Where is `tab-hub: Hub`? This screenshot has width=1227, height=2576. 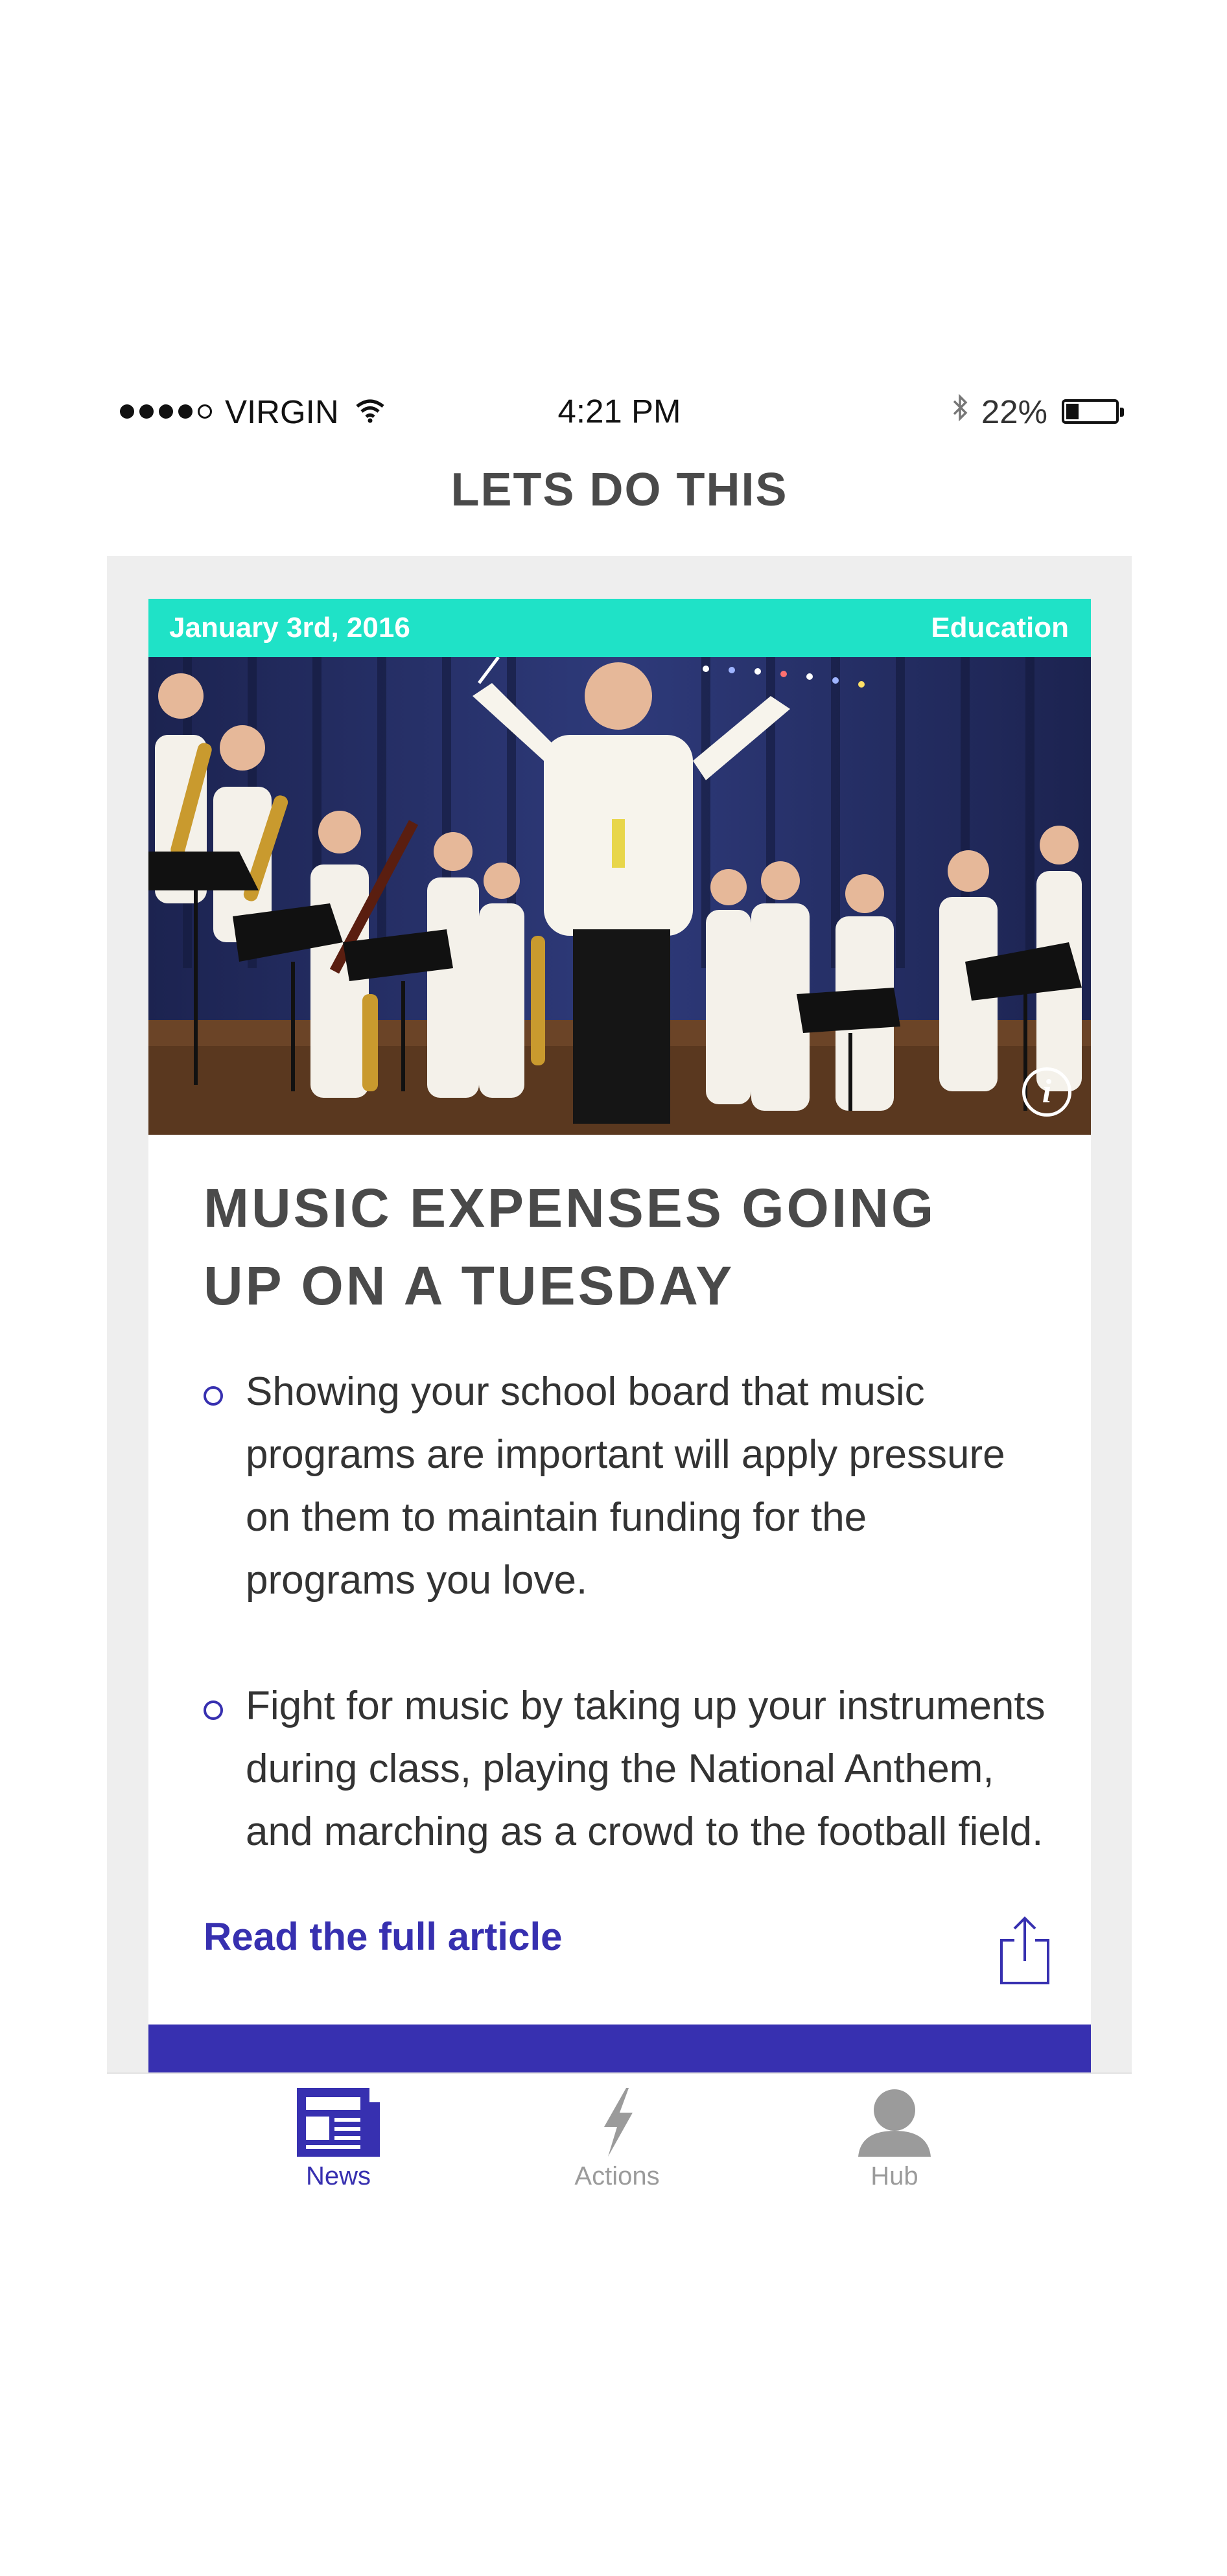 tab-hub: Hub is located at coordinates (894, 2139).